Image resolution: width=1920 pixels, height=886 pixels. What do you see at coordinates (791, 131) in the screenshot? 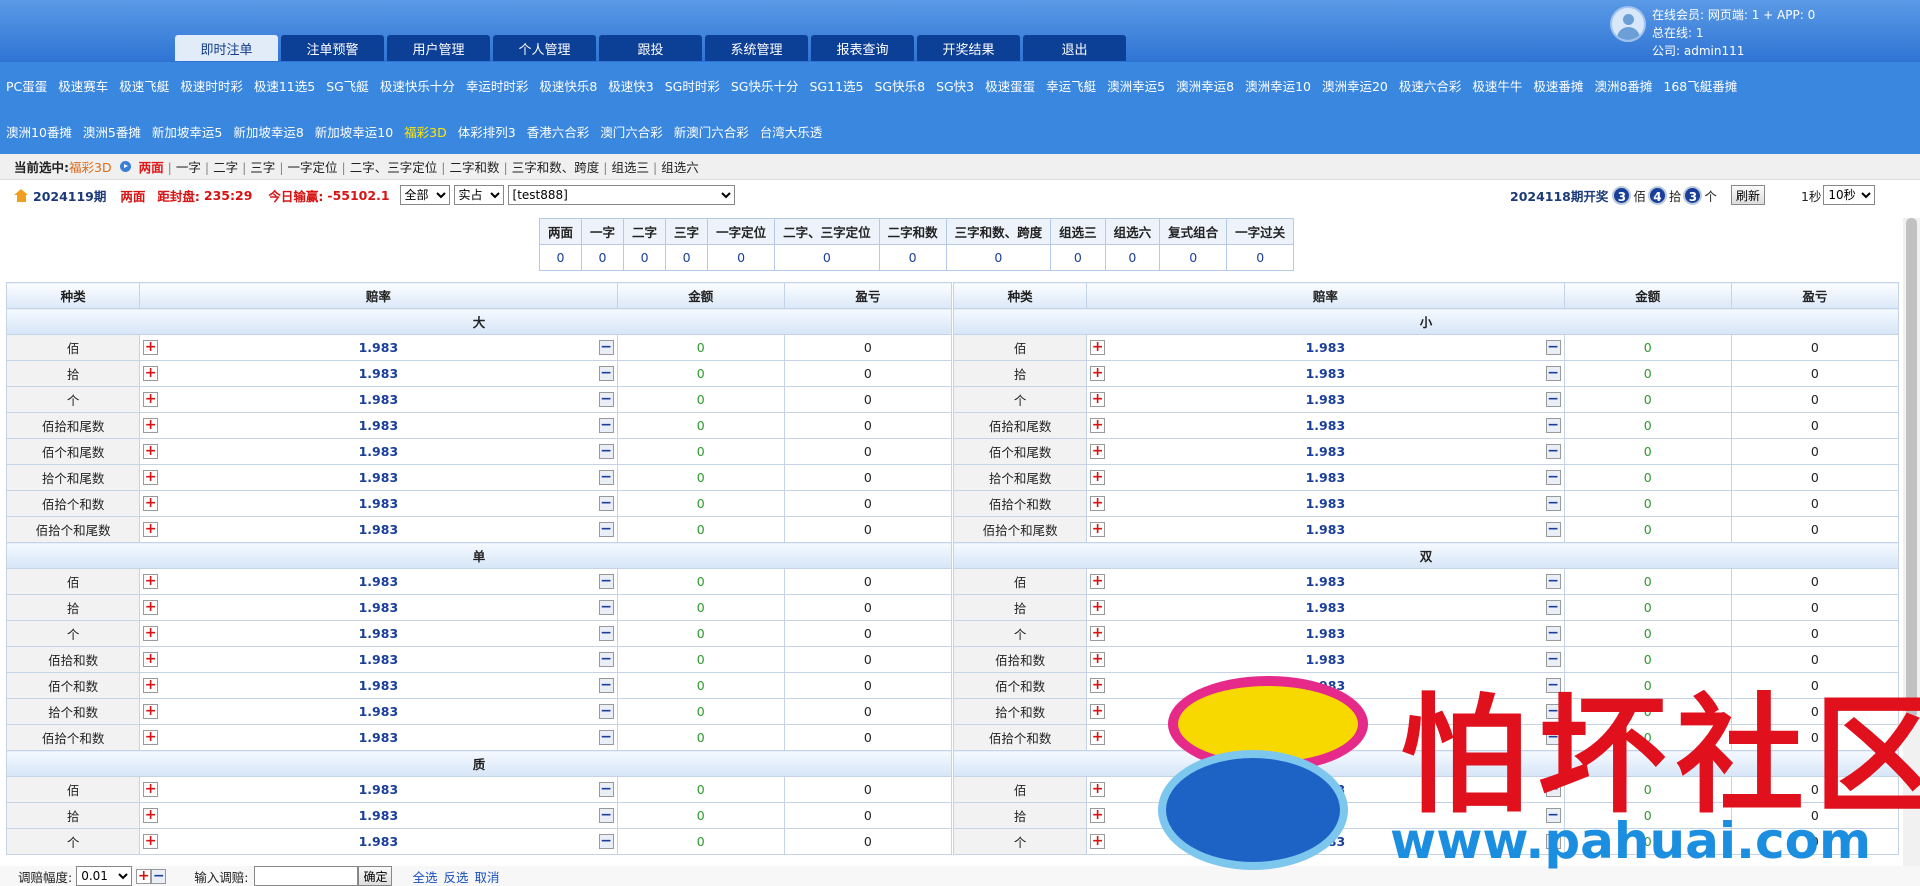
I see `game-item: 台湾大乐透` at bounding box center [791, 131].